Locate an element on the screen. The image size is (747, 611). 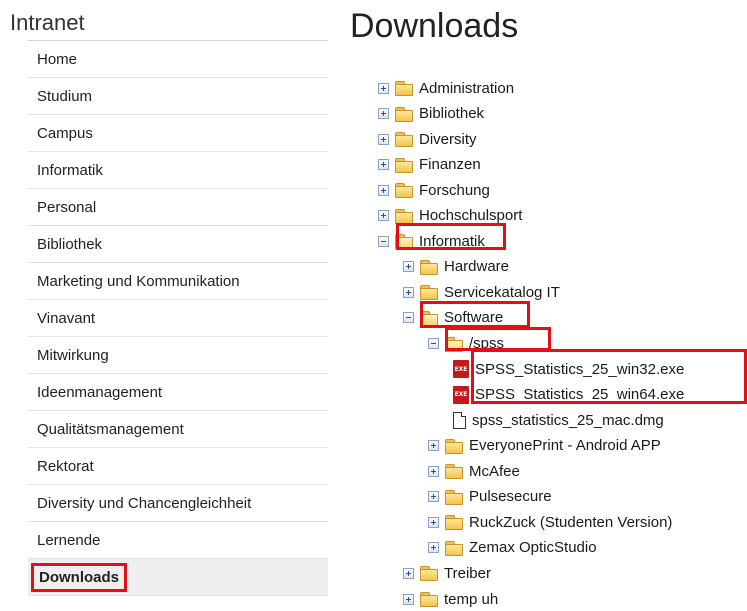
tree-node: McAfee is located at coordinates (474, 471).